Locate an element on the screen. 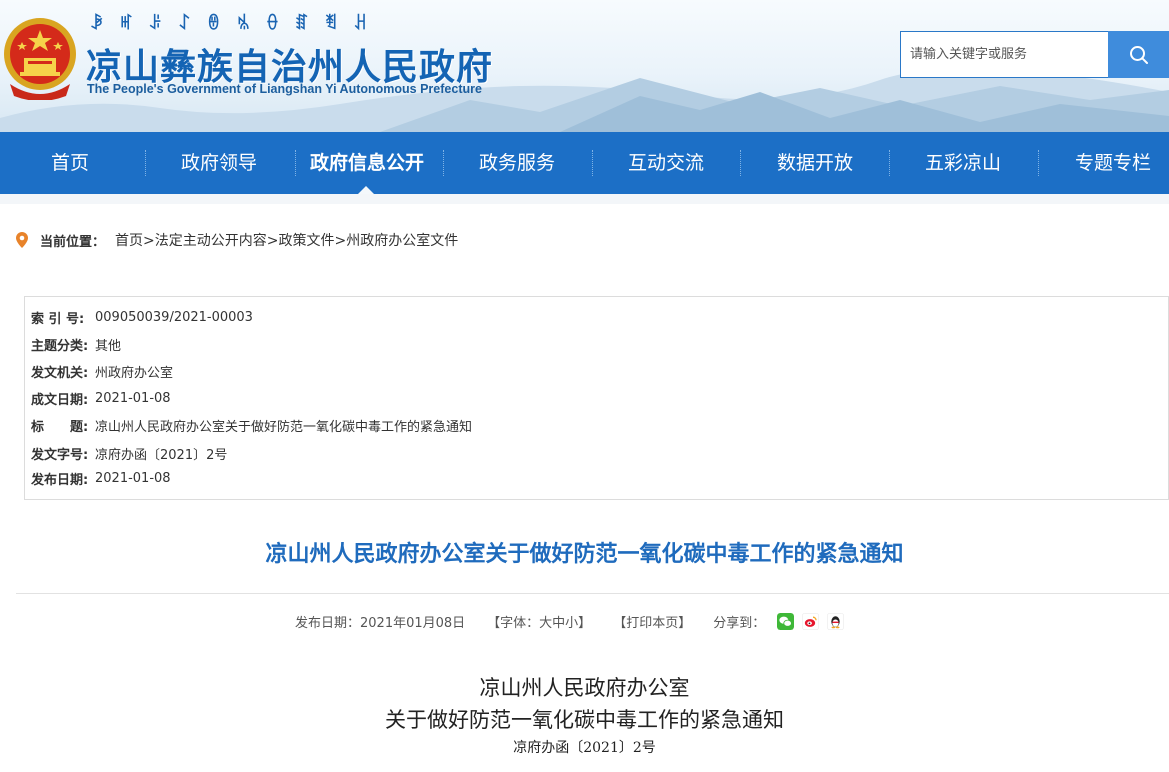 The width and height of the screenshot is (1169, 772). search-input is located at coordinates (1004, 54).